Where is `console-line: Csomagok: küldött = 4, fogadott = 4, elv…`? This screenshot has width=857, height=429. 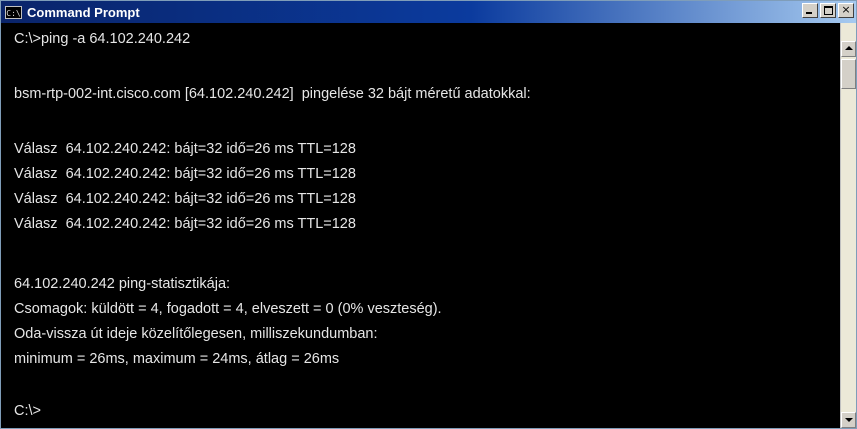 console-line: Csomagok: küldött = 4, fogadott = 4, elv… is located at coordinates (228, 309).